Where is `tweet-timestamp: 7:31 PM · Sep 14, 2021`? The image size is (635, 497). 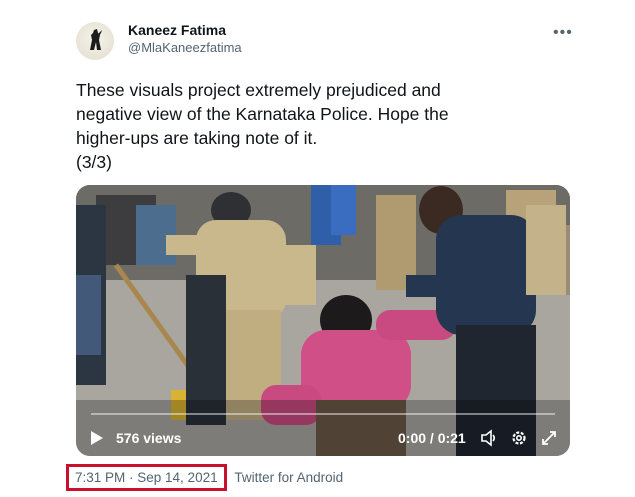 tweet-timestamp: 7:31 PM · Sep 14, 2021 is located at coordinates (146, 477).